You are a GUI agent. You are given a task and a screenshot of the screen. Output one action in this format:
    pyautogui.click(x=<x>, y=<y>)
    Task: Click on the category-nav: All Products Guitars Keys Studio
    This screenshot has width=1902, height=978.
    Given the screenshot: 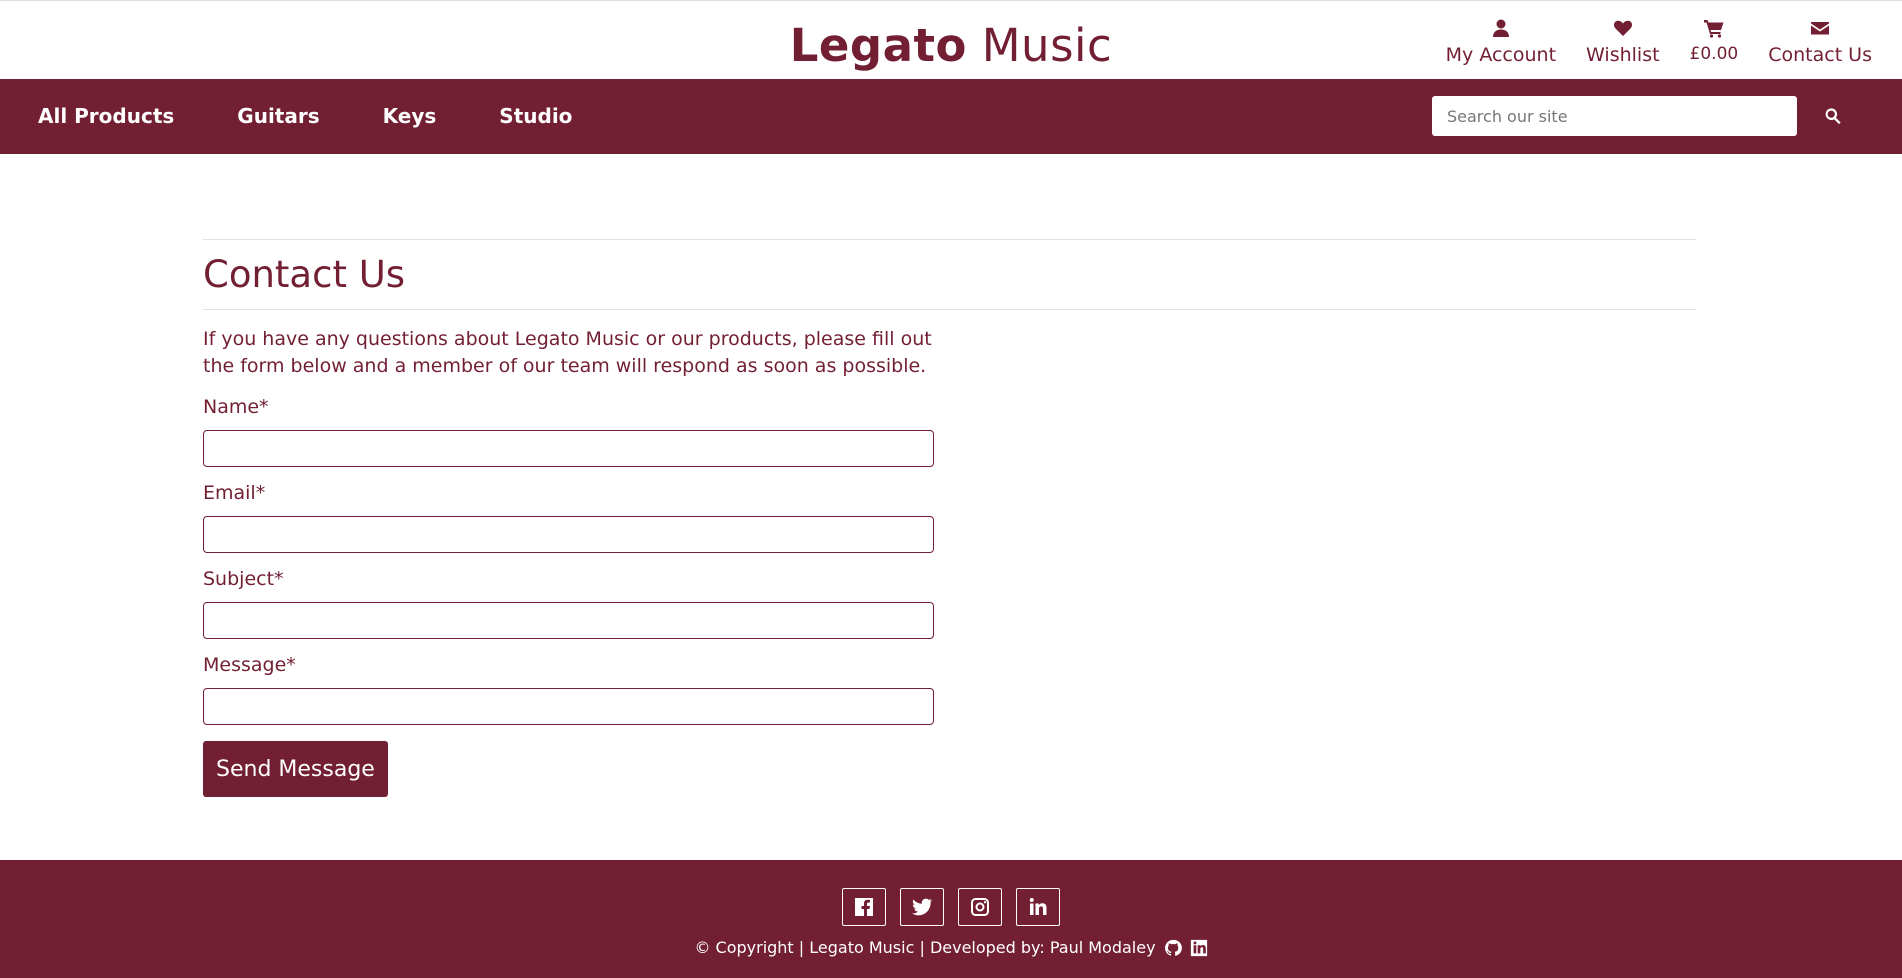 What is the action you would take?
    pyautogui.click(x=305, y=116)
    